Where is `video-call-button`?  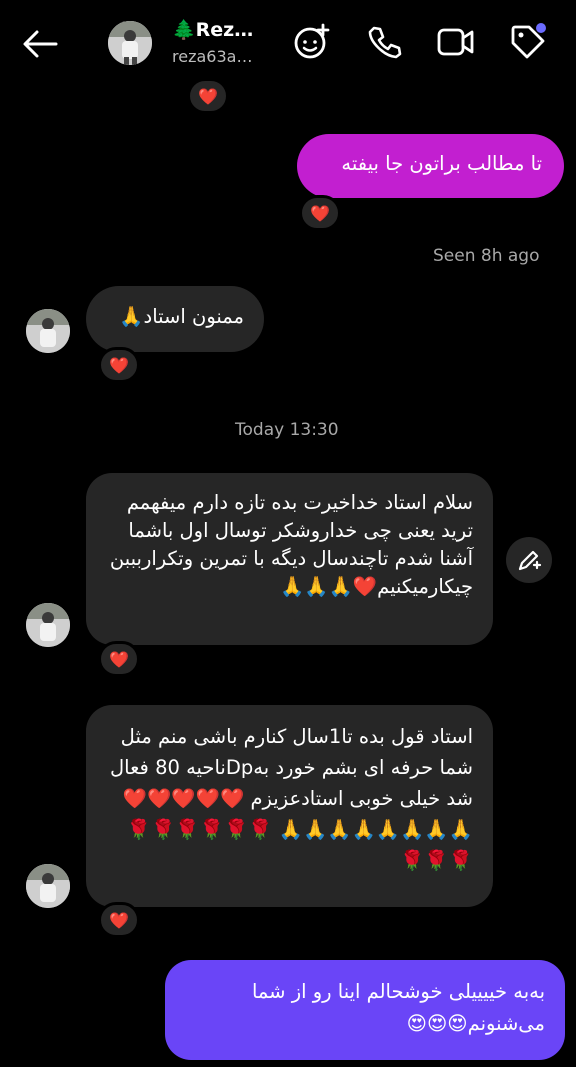 video-call-button is located at coordinates (456, 42).